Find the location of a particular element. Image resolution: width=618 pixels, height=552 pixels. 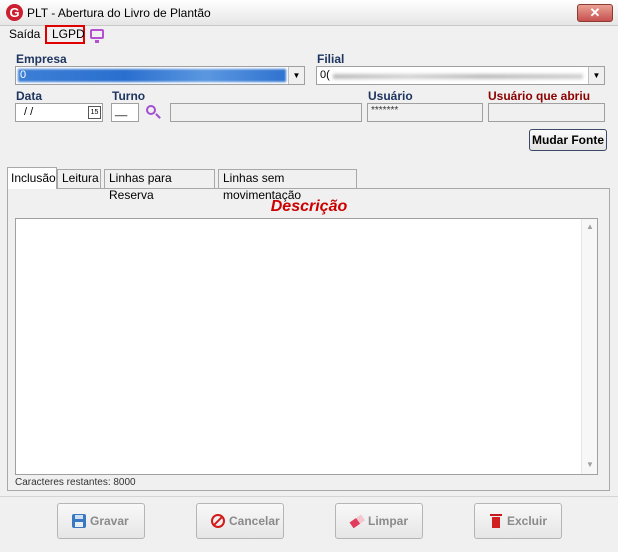

tab-linhas-reserva: Linhas para Reserva is located at coordinates (159, 185).